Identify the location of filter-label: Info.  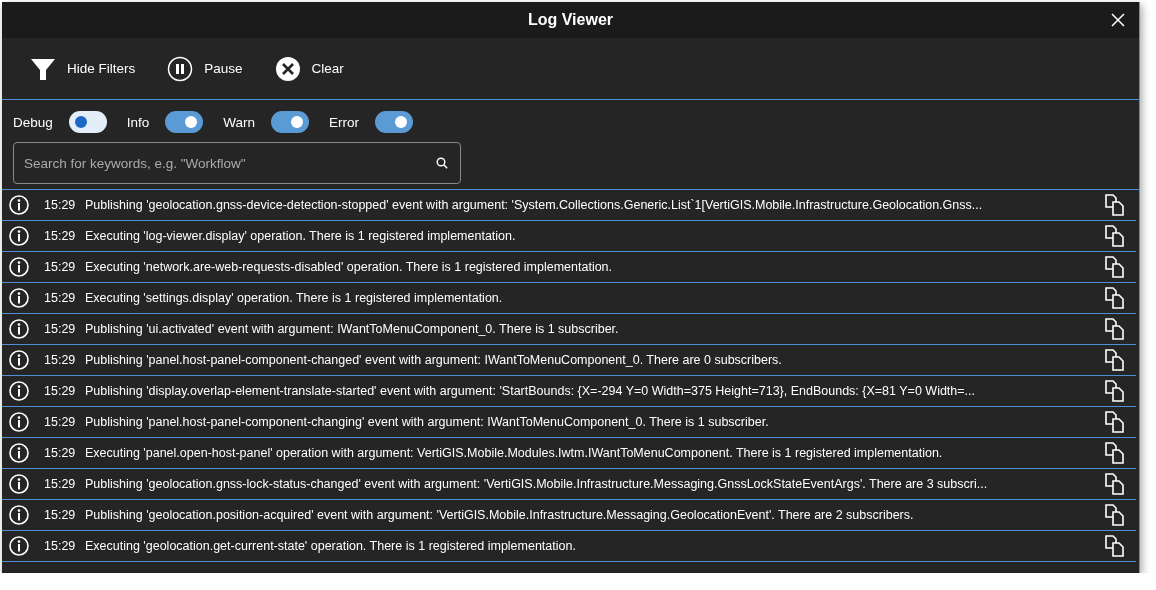
(138, 122).